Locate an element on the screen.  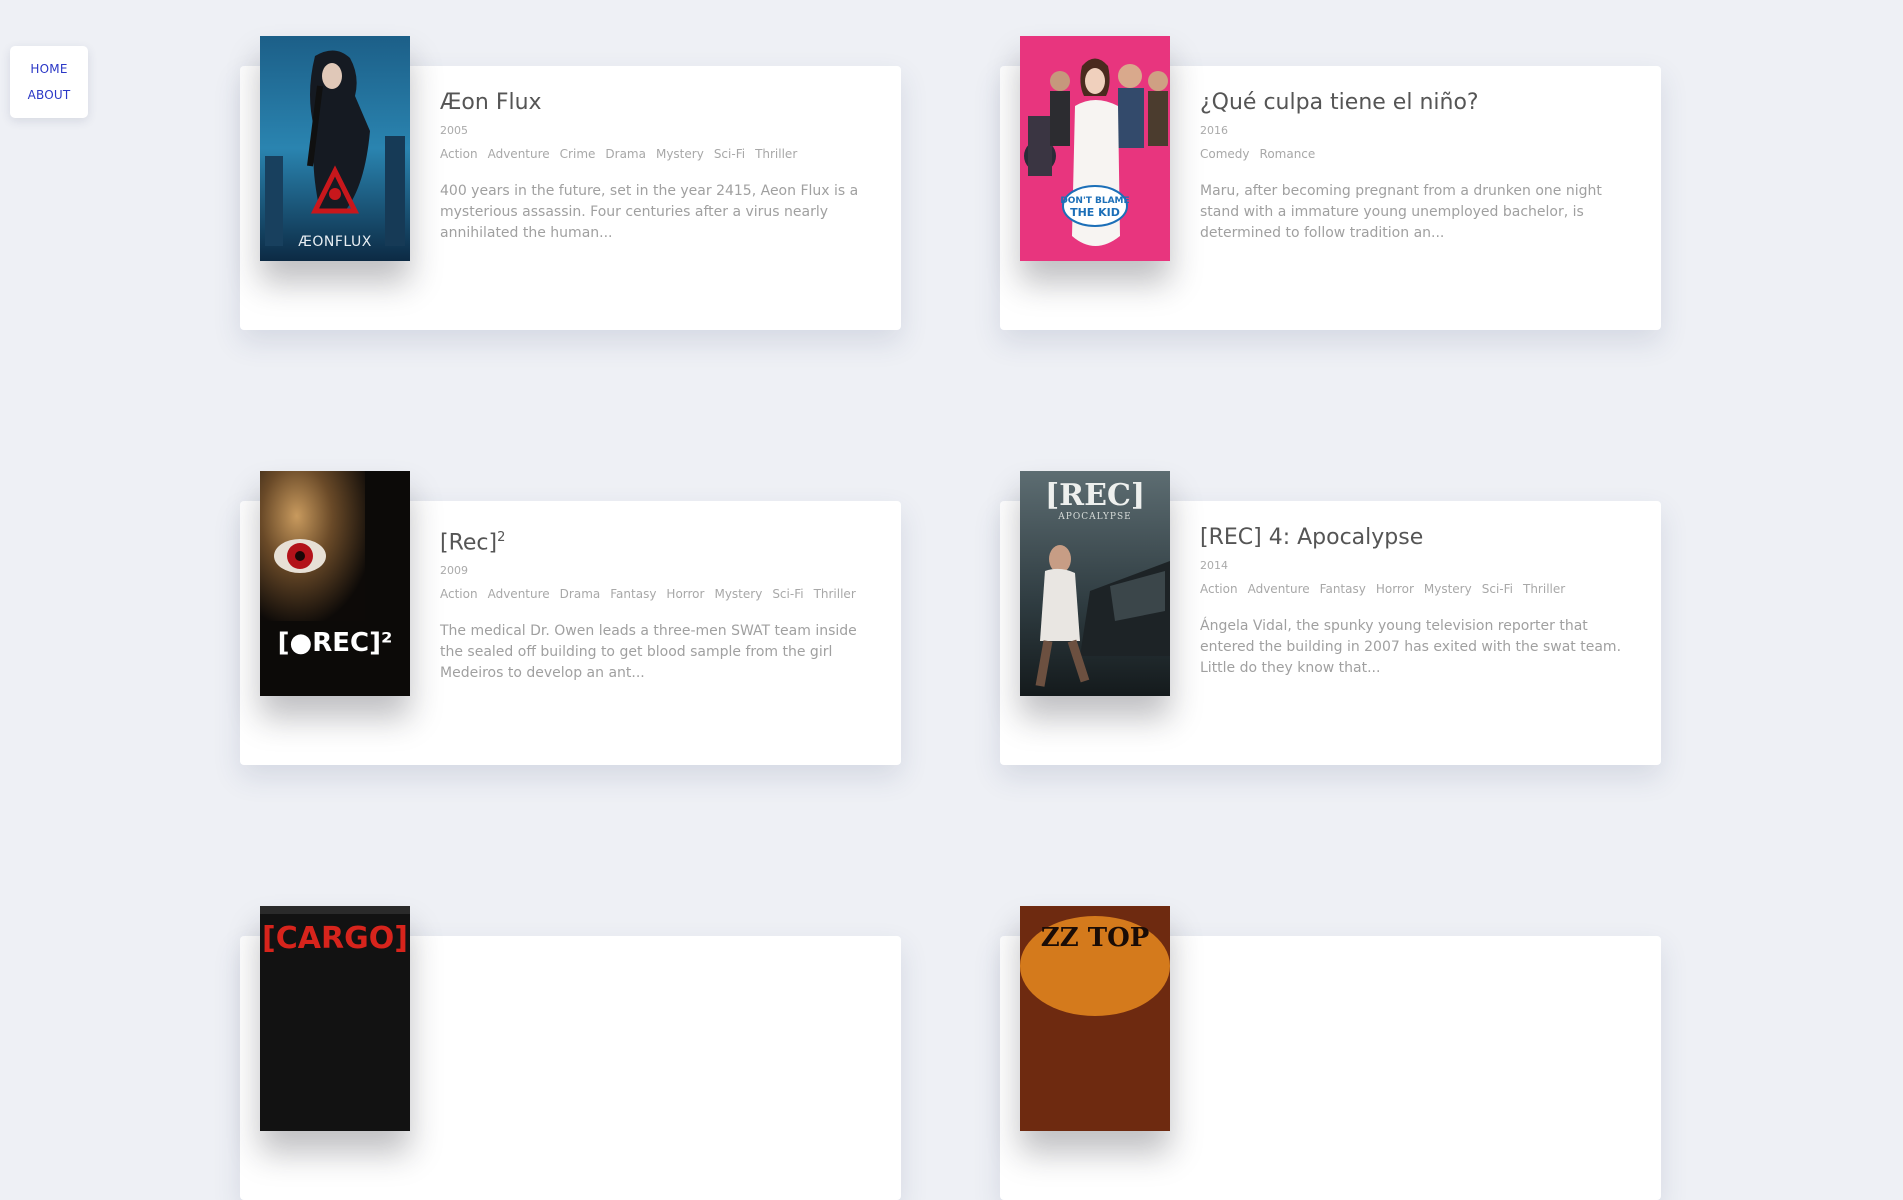
que-culpa-poster-image: DON'T BLAME THE KID is located at coordinates (1095, 148).